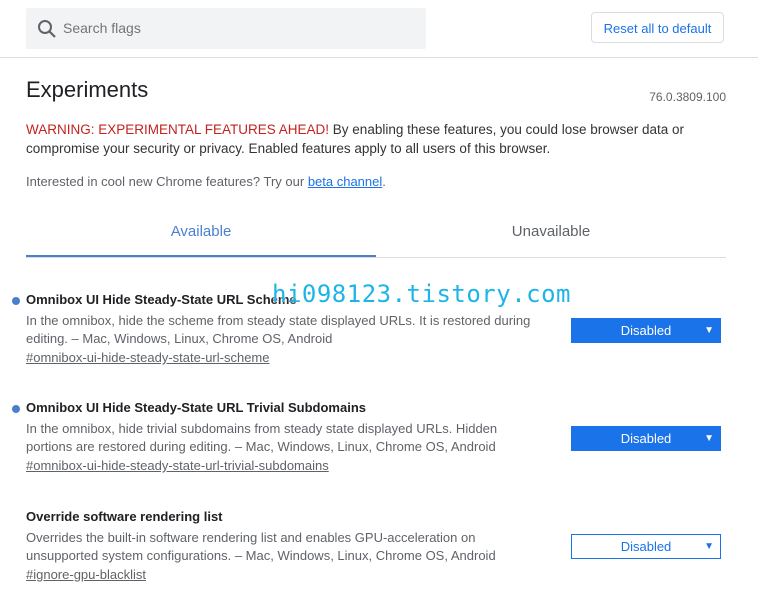 Image resolution: width=758 pixels, height=594 pixels. I want to click on beta-channel-link: beta channel, so click(345, 181).